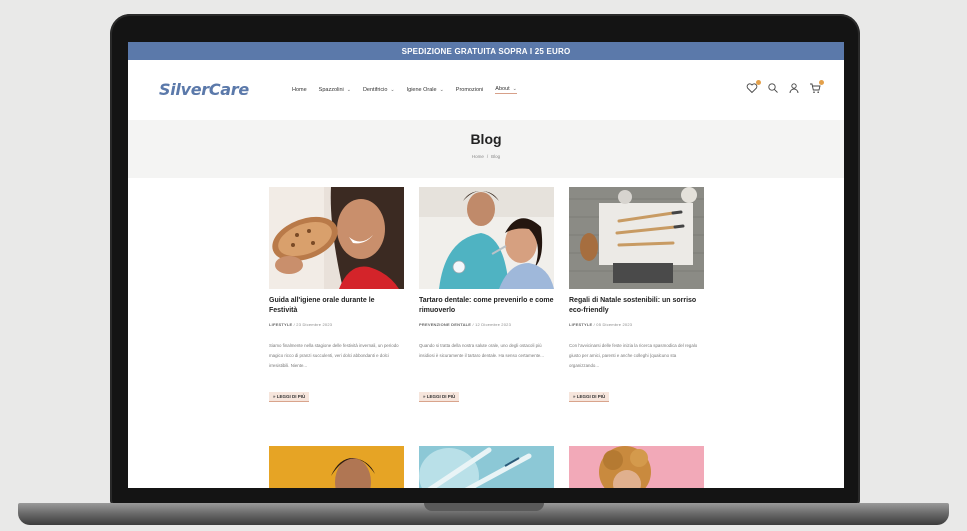  What do you see at coordinates (502, 89) in the screenshot?
I see `nav-label: About` at bounding box center [502, 89].